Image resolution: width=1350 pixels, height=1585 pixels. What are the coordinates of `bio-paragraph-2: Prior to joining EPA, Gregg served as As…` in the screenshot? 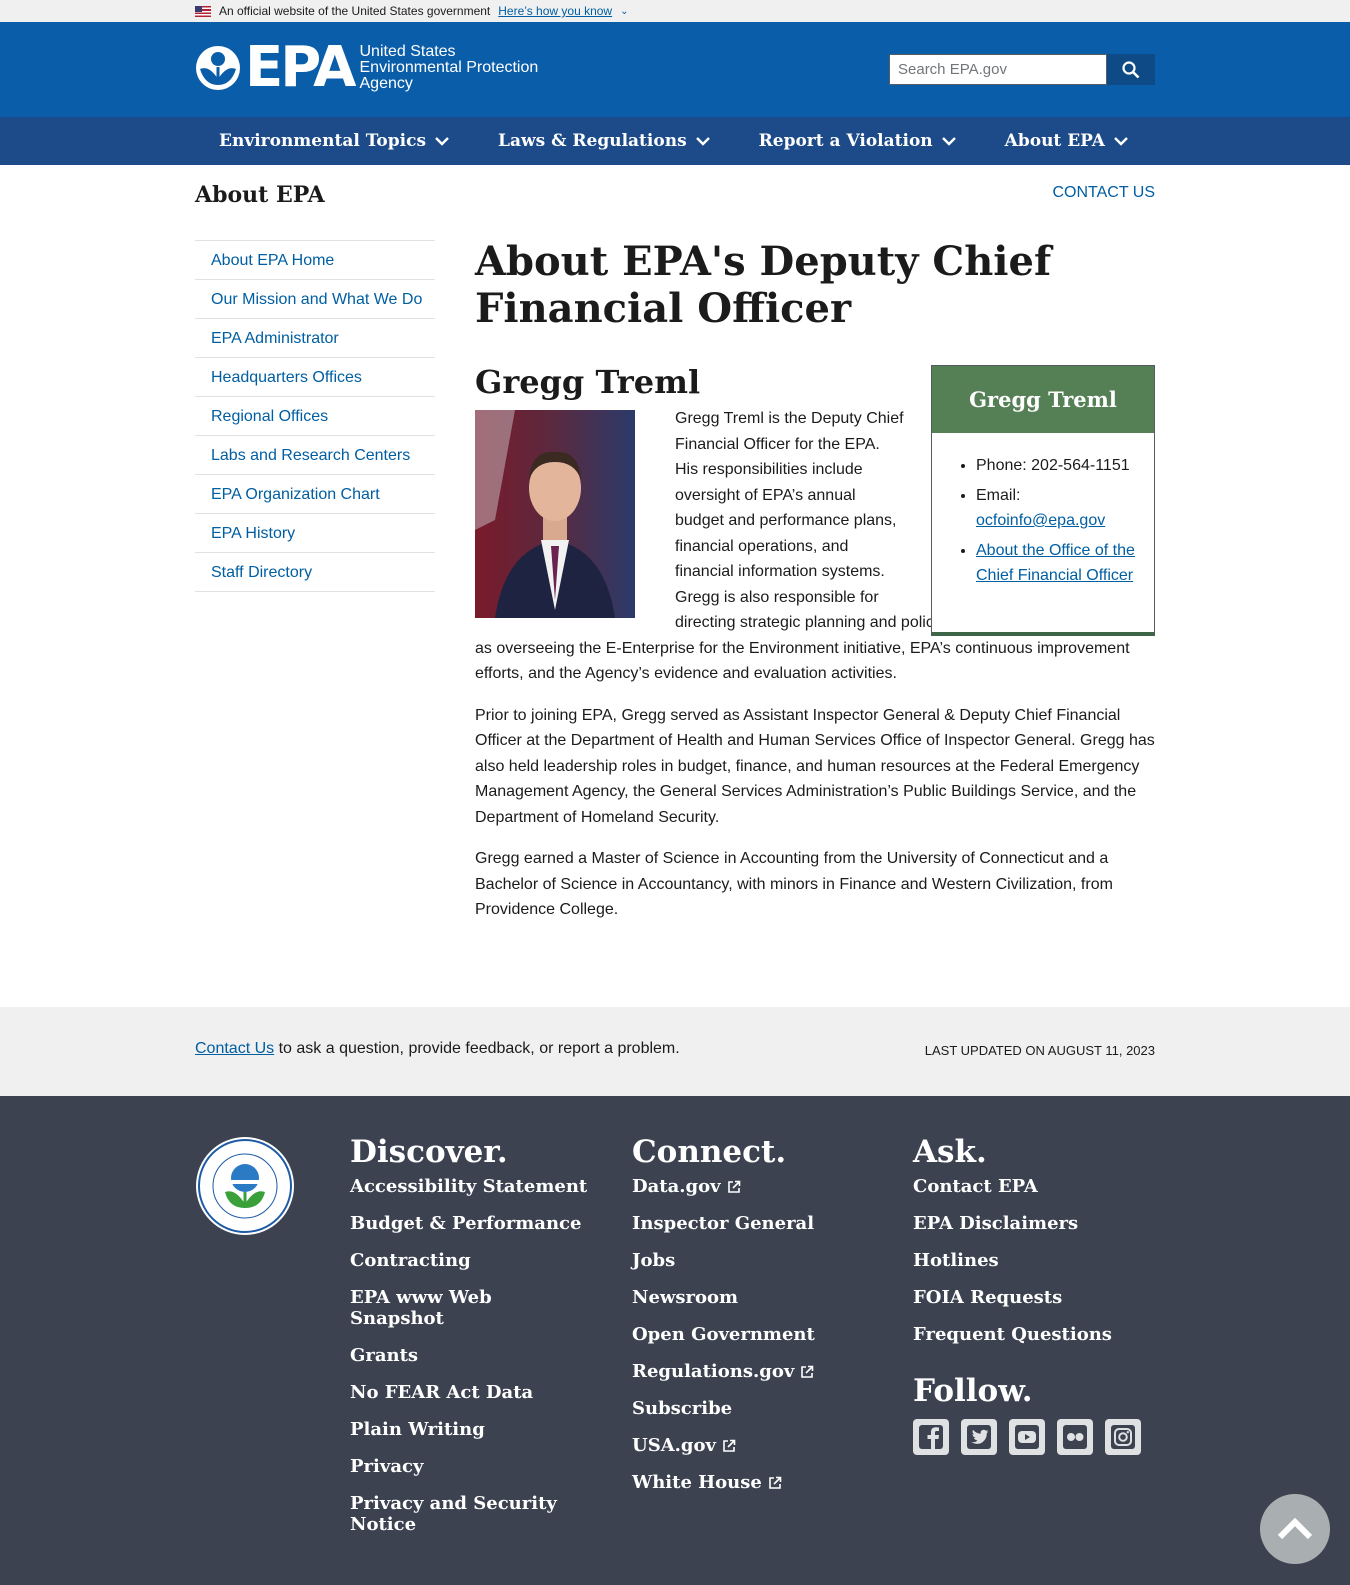 It's located at (815, 766).